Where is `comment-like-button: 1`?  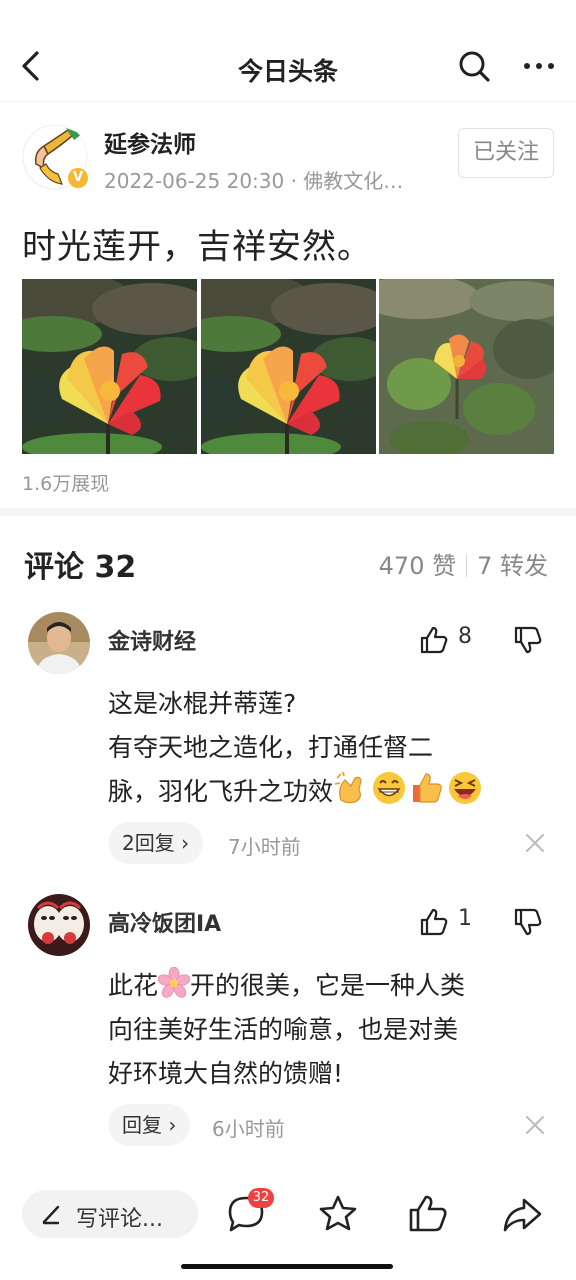 comment-like-button: 1 is located at coordinates (448, 922).